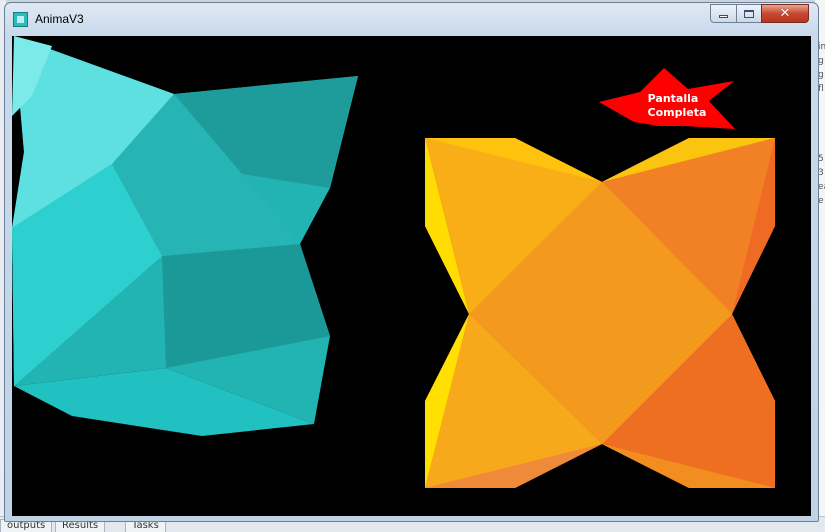  I want to click on maximize-button, so click(749, 13).